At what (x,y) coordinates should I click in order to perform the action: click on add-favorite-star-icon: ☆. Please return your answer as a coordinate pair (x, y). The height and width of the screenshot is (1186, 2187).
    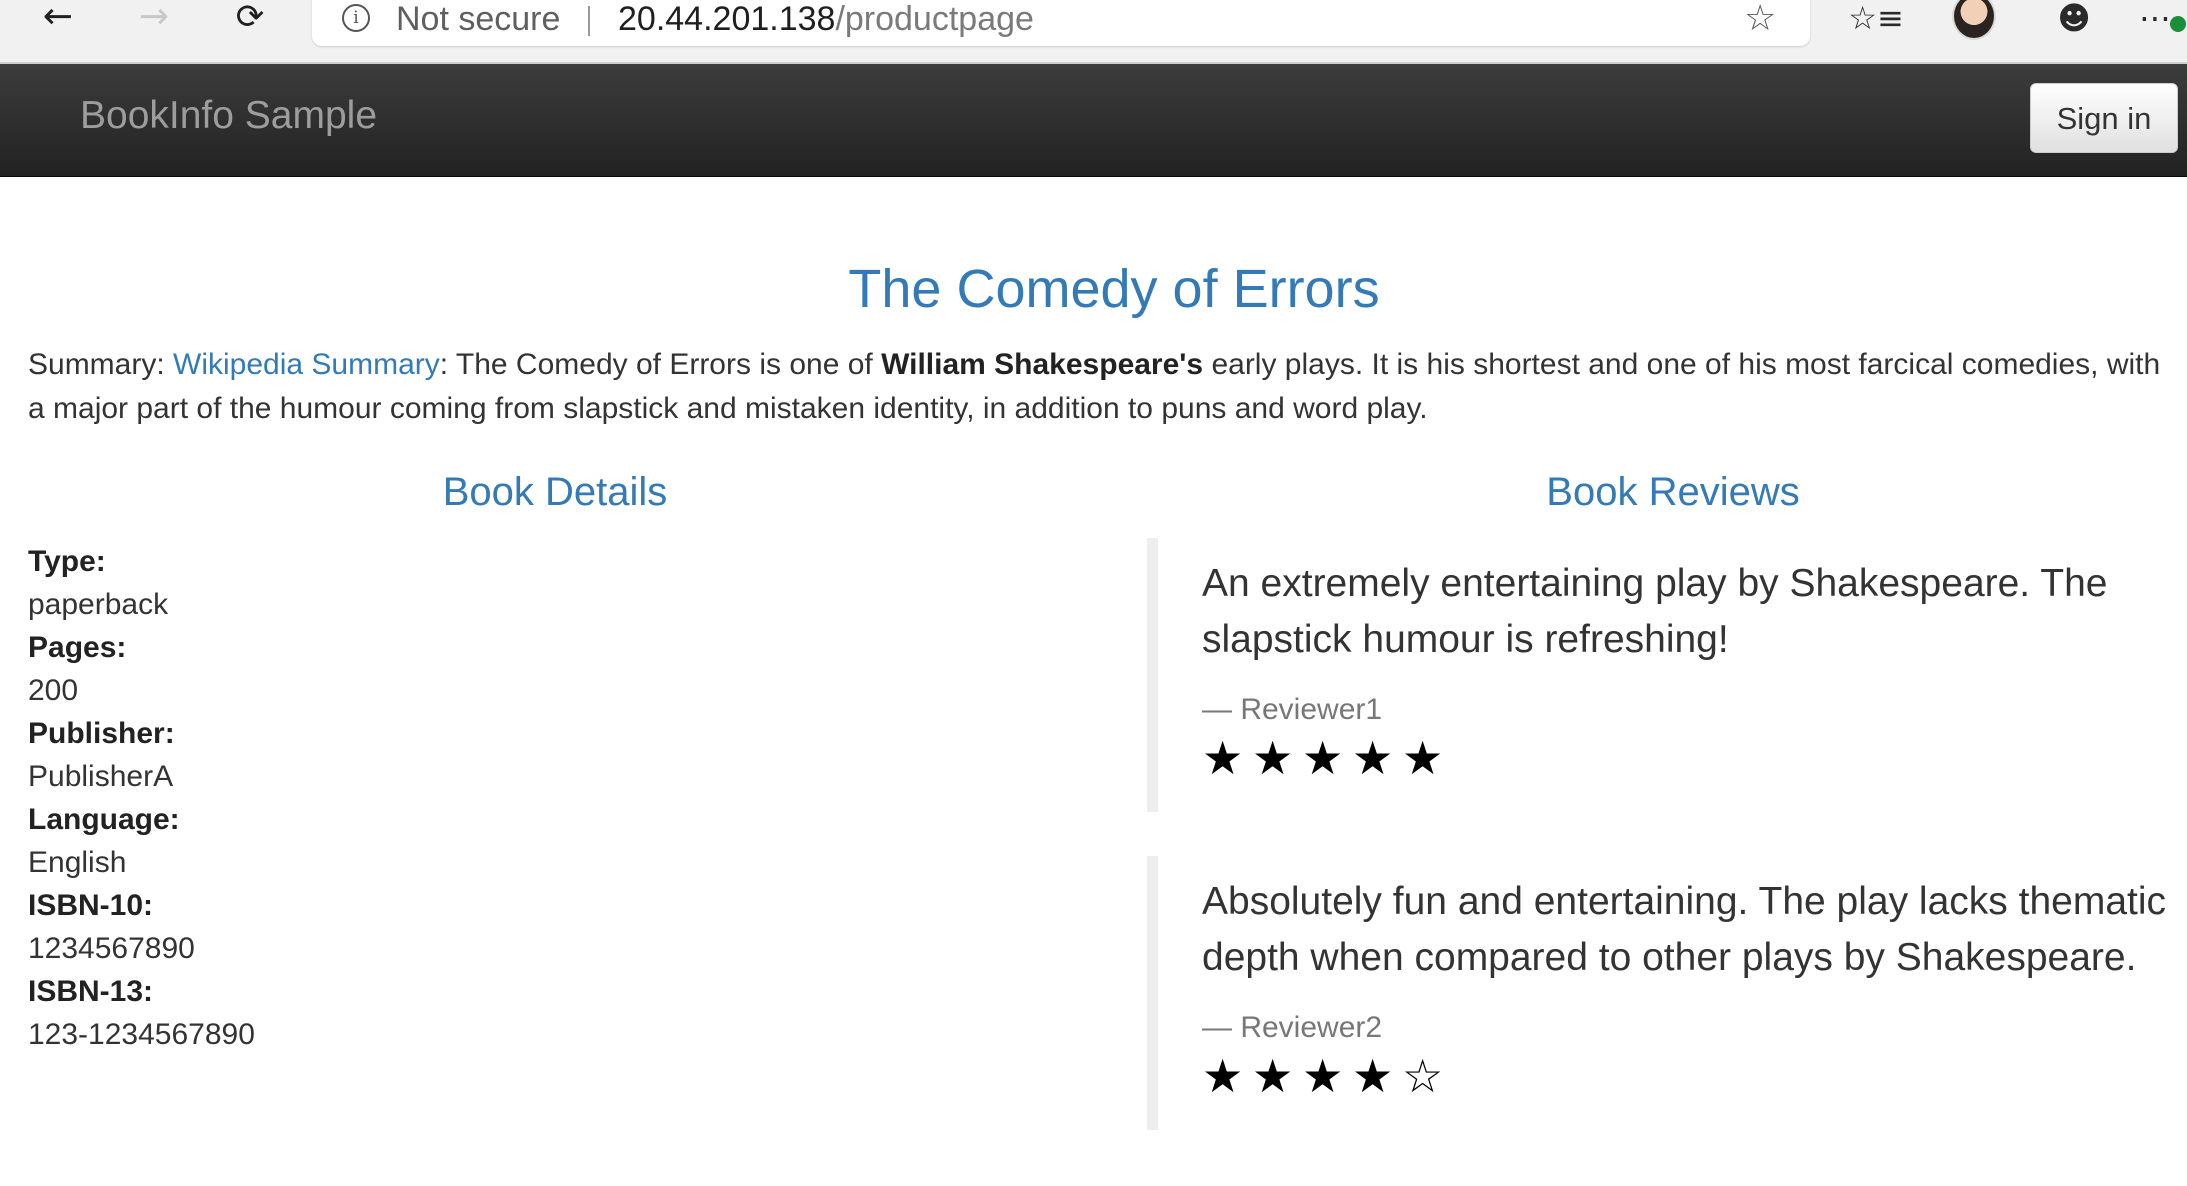
    Looking at the image, I should click on (1760, 19).